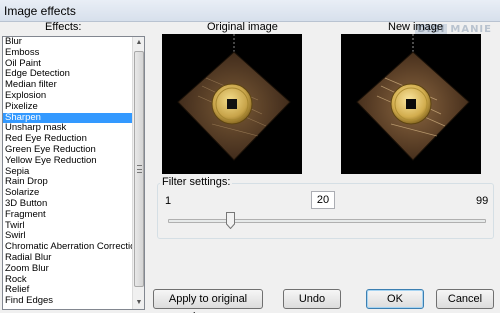 This screenshot has width=500, height=313. I want to click on new-image-preview, so click(411, 104).